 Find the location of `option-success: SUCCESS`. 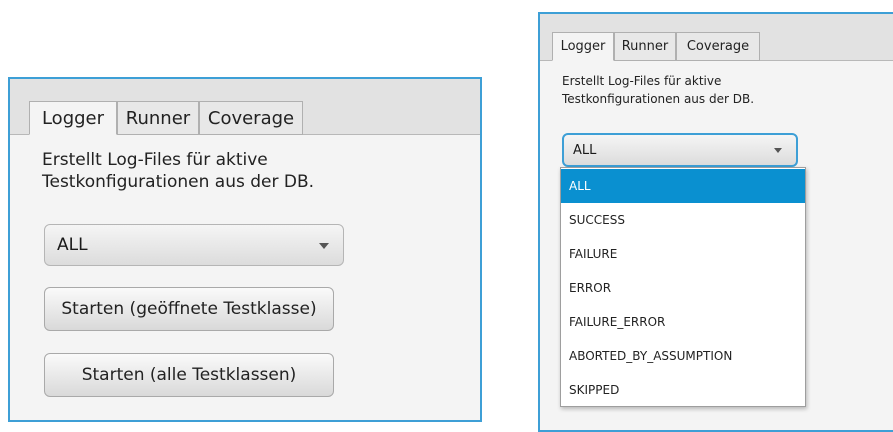

option-success: SUCCESS is located at coordinates (683, 220).